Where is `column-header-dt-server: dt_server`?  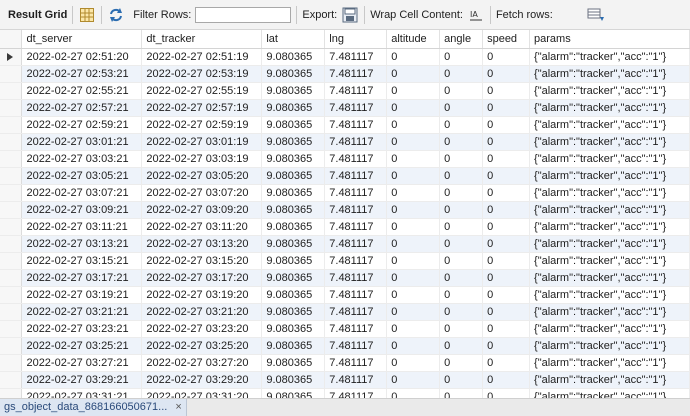
column-header-dt-server: dt_server is located at coordinates (82, 39).